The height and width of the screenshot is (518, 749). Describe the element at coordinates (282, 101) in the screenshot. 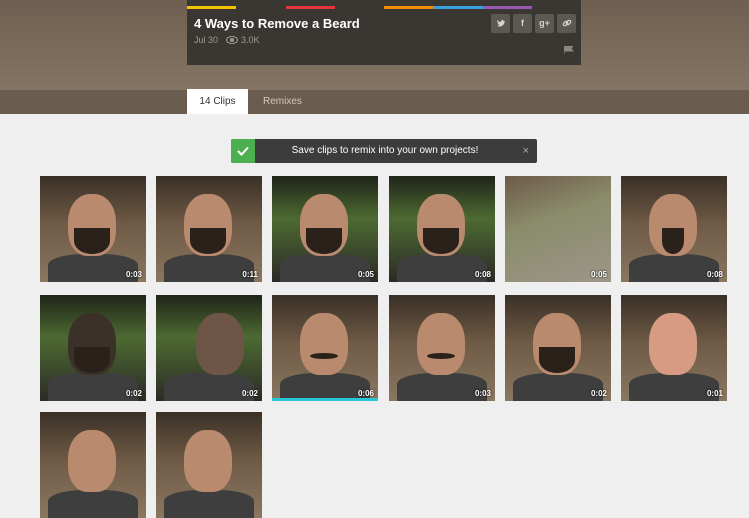

I see `tab-remixes: Remixes` at that location.